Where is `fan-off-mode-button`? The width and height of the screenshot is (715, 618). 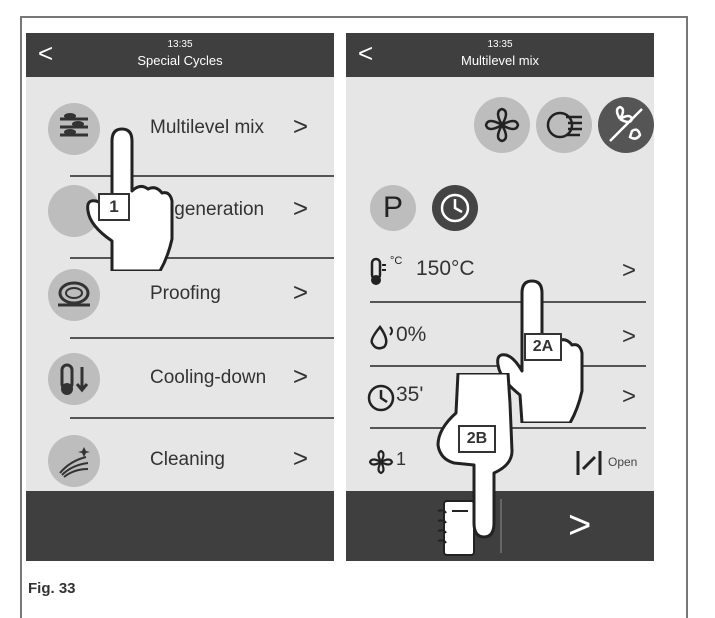 fan-off-mode-button is located at coordinates (626, 125).